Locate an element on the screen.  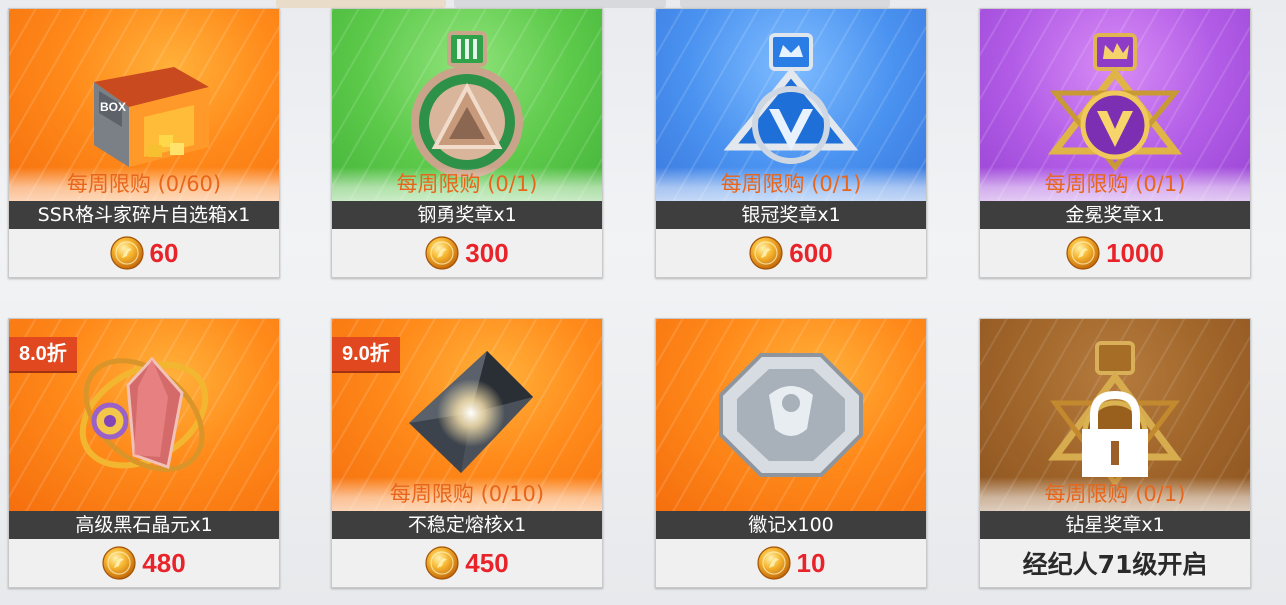
price-row: 60 is located at coordinates (144, 253).